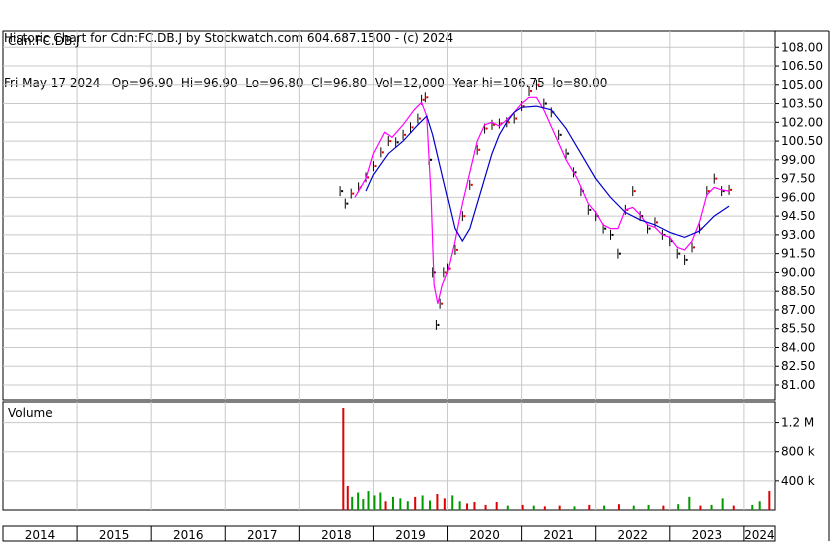  What do you see at coordinates (797, 423) in the screenshot?
I see `volume-tick-label: 1.2 M` at bounding box center [797, 423].